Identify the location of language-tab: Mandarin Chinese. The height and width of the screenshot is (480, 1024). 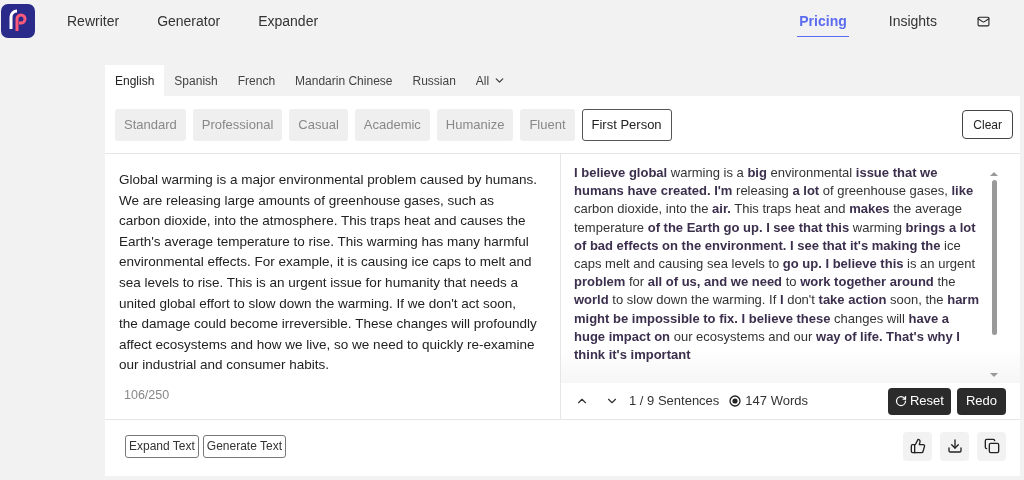
(344, 80).